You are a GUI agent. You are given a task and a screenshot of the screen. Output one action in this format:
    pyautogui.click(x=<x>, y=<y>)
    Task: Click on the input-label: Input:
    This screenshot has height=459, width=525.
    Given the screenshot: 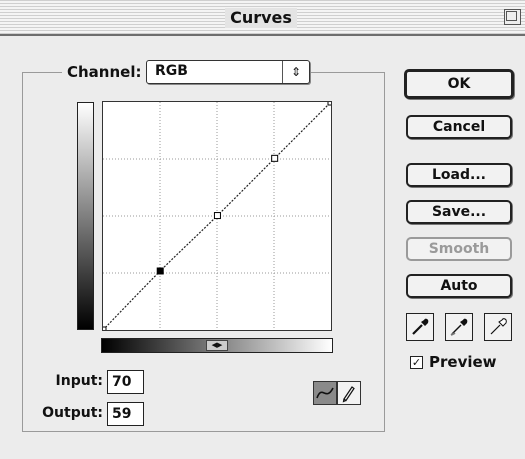 What is the action you would take?
    pyautogui.click(x=79, y=381)
    